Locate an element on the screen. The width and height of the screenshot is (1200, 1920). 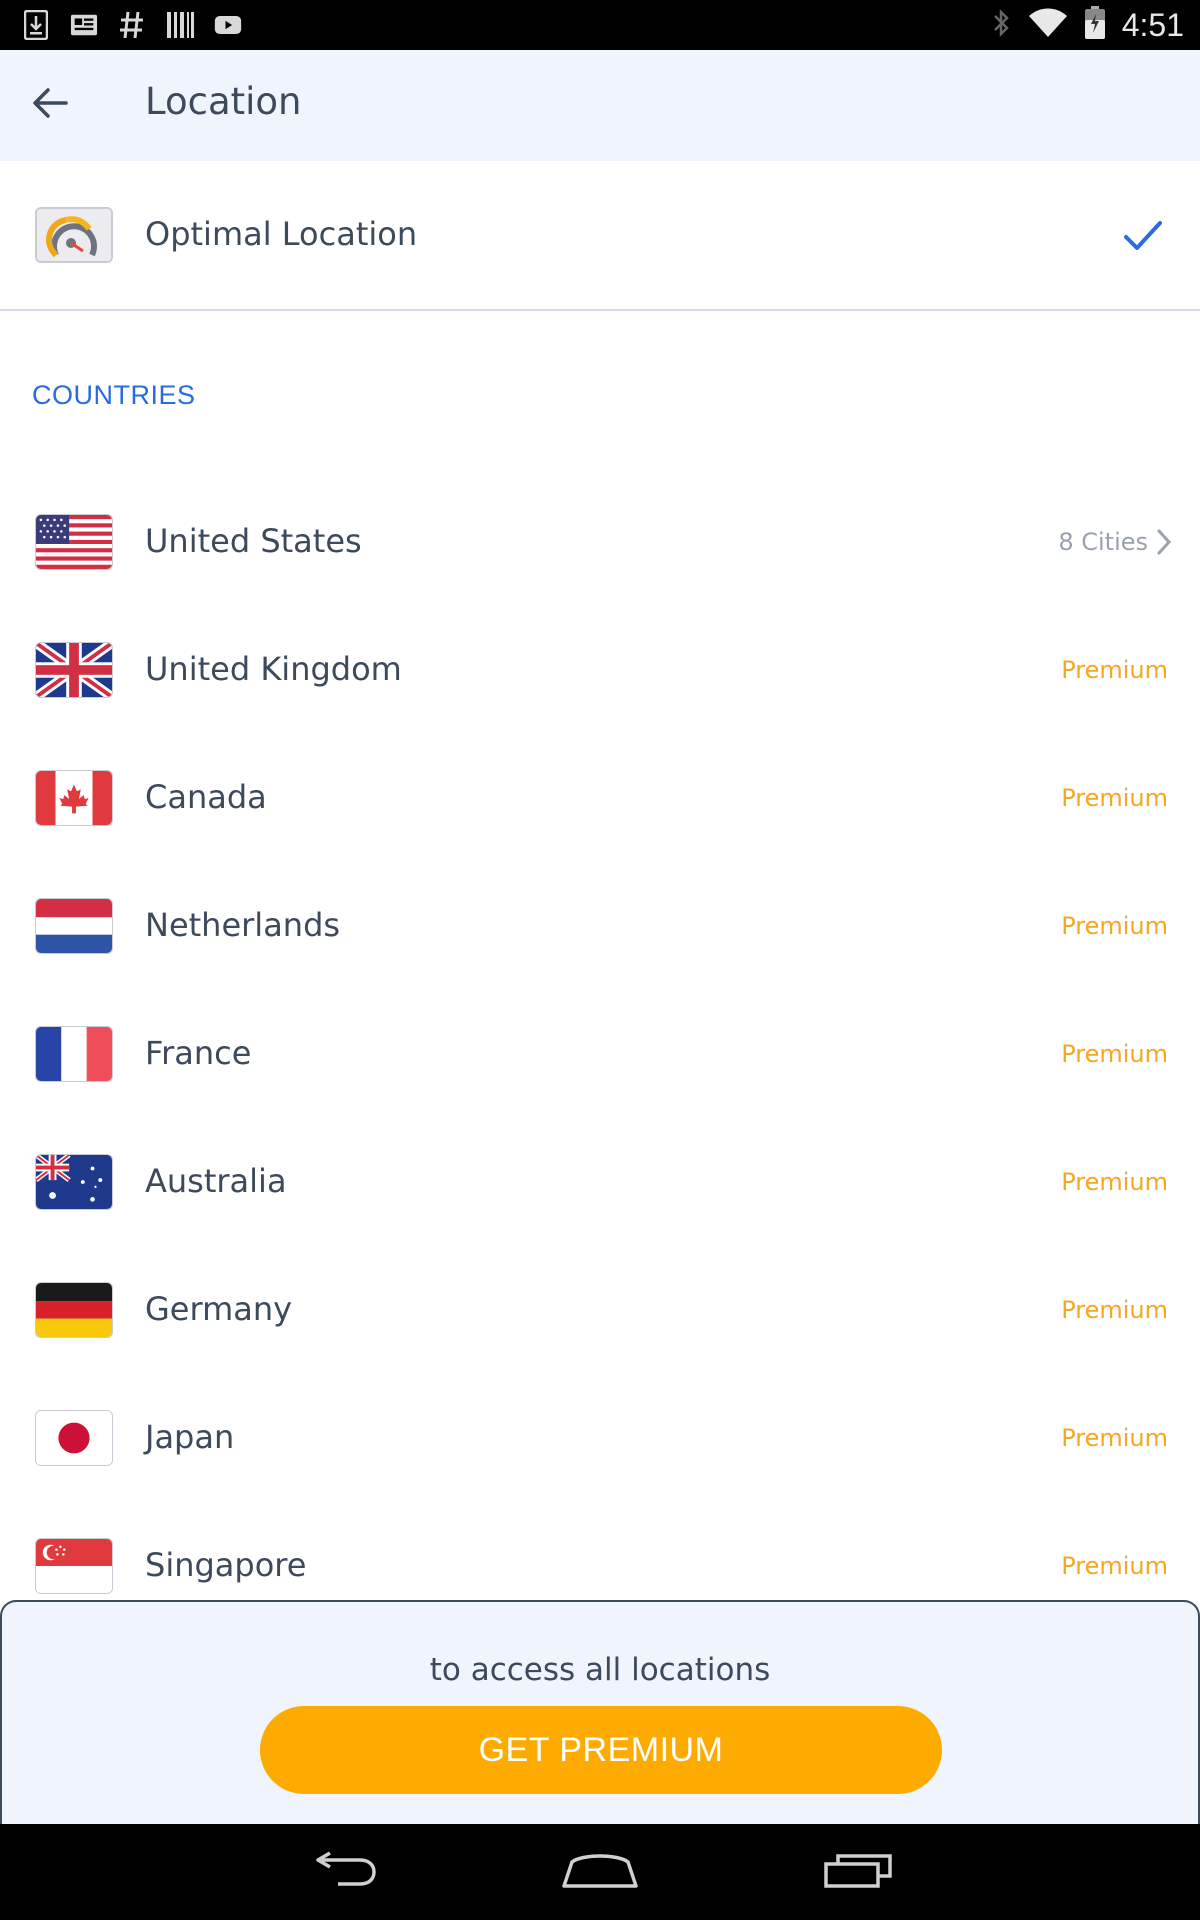
back-button is located at coordinates (50, 105).